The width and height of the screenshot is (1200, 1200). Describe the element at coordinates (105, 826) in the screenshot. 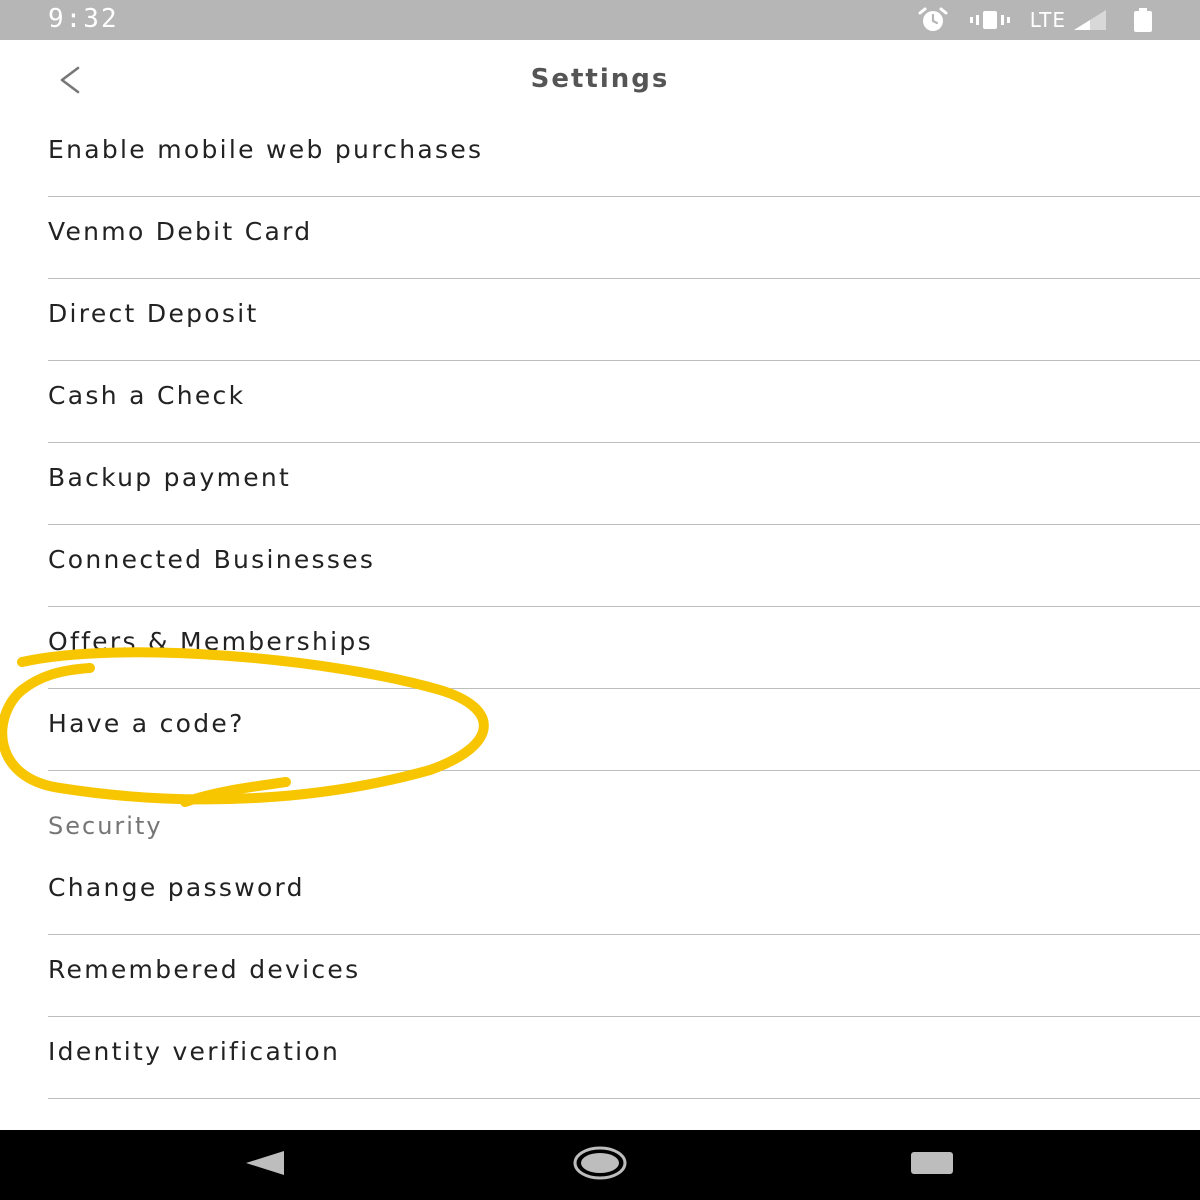

I see `section-header-security: Security` at that location.